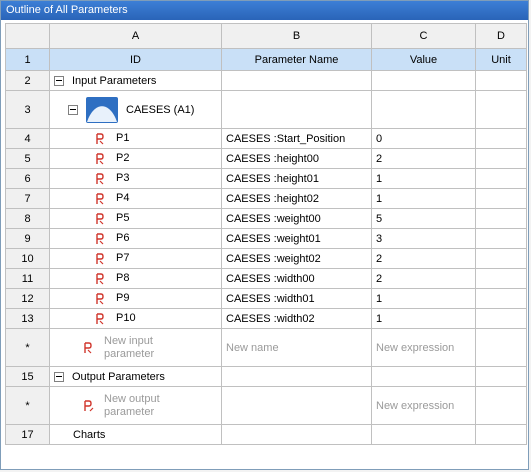  What do you see at coordinates (296, 278) in the screenshot?
I see `parameter-name-cell: CAESES :width00` at bounding box center [296, 278].